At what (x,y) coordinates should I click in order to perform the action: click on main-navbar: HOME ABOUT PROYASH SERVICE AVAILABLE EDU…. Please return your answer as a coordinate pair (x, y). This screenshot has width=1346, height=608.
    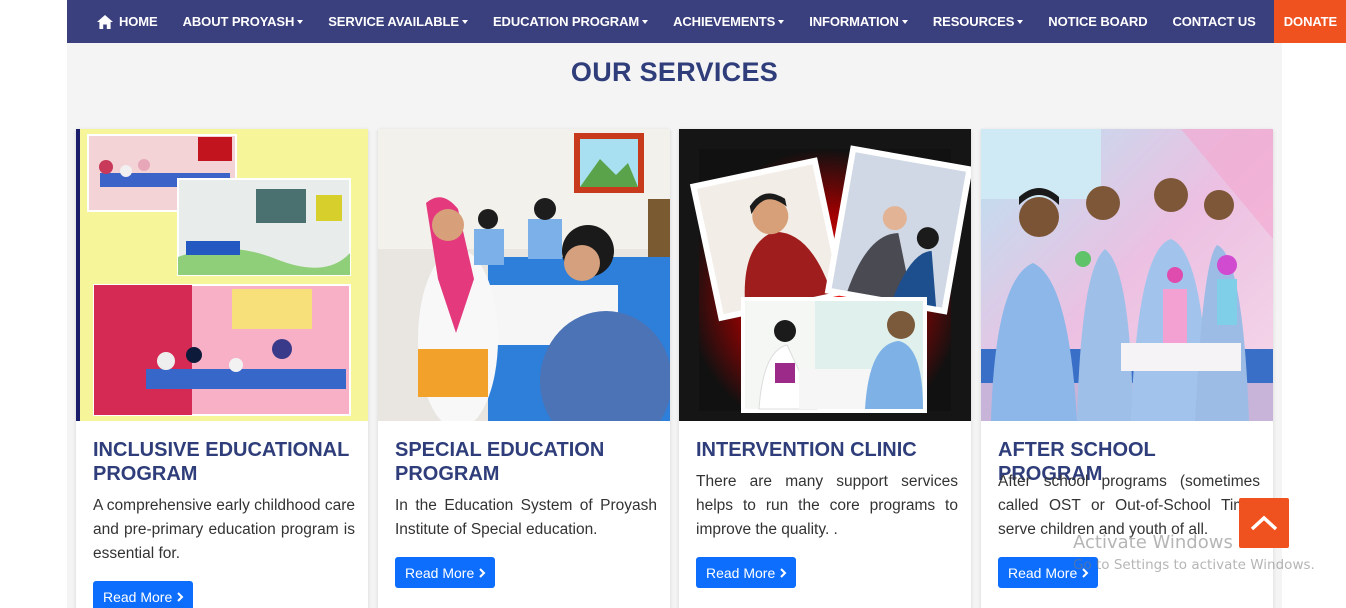
    Looking at the image, I should click on (706, 21).